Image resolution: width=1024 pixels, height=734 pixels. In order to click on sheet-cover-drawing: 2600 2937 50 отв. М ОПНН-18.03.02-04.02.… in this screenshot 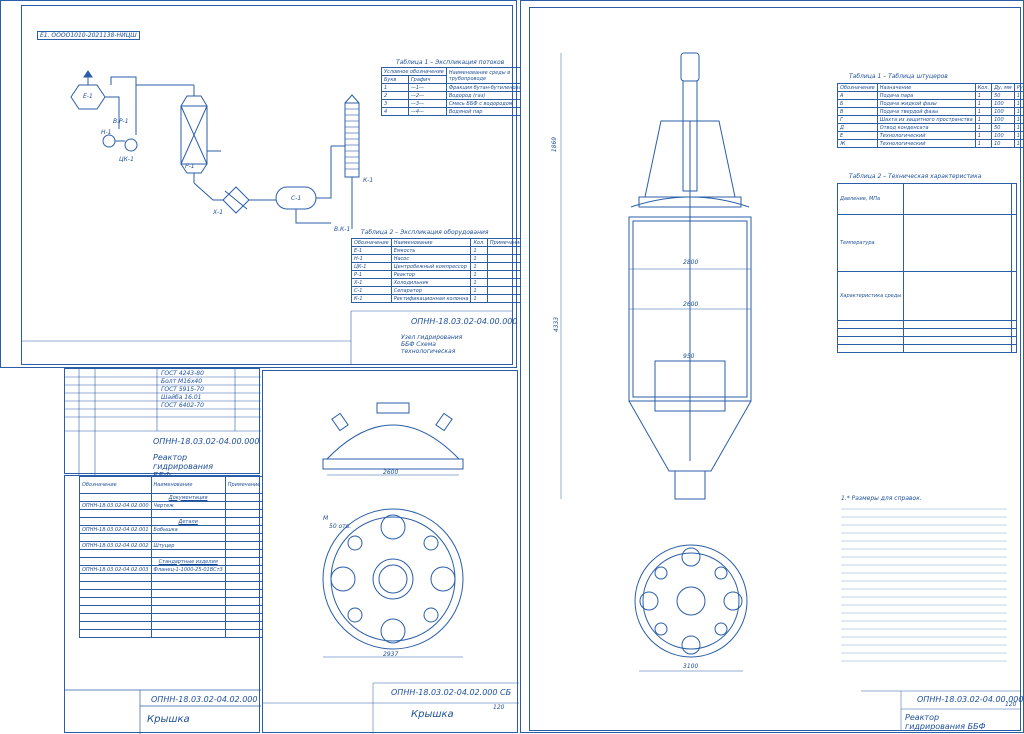, I will do `click(390, 552)`.